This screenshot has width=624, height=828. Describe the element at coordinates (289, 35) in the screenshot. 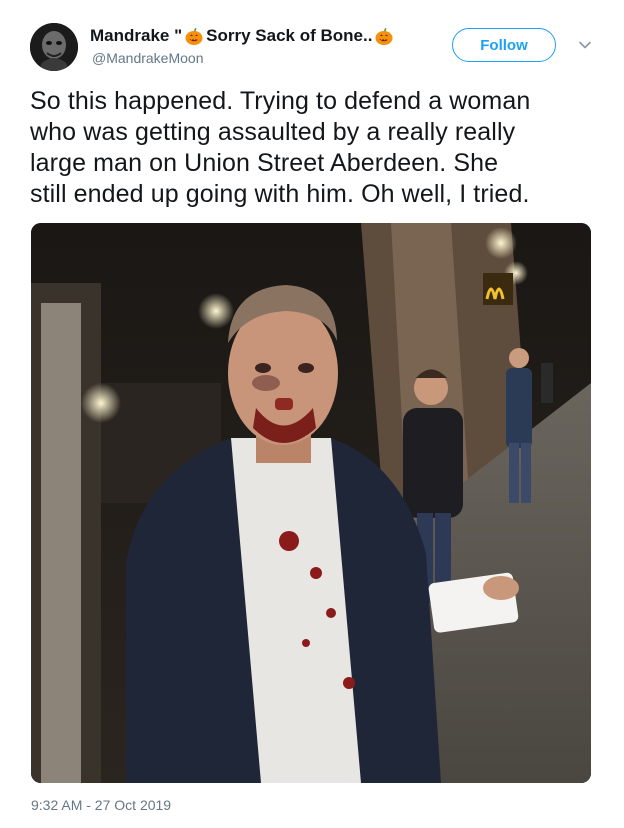

I see `display-name-part-2: Sorry Sack of Bone..` at that location.